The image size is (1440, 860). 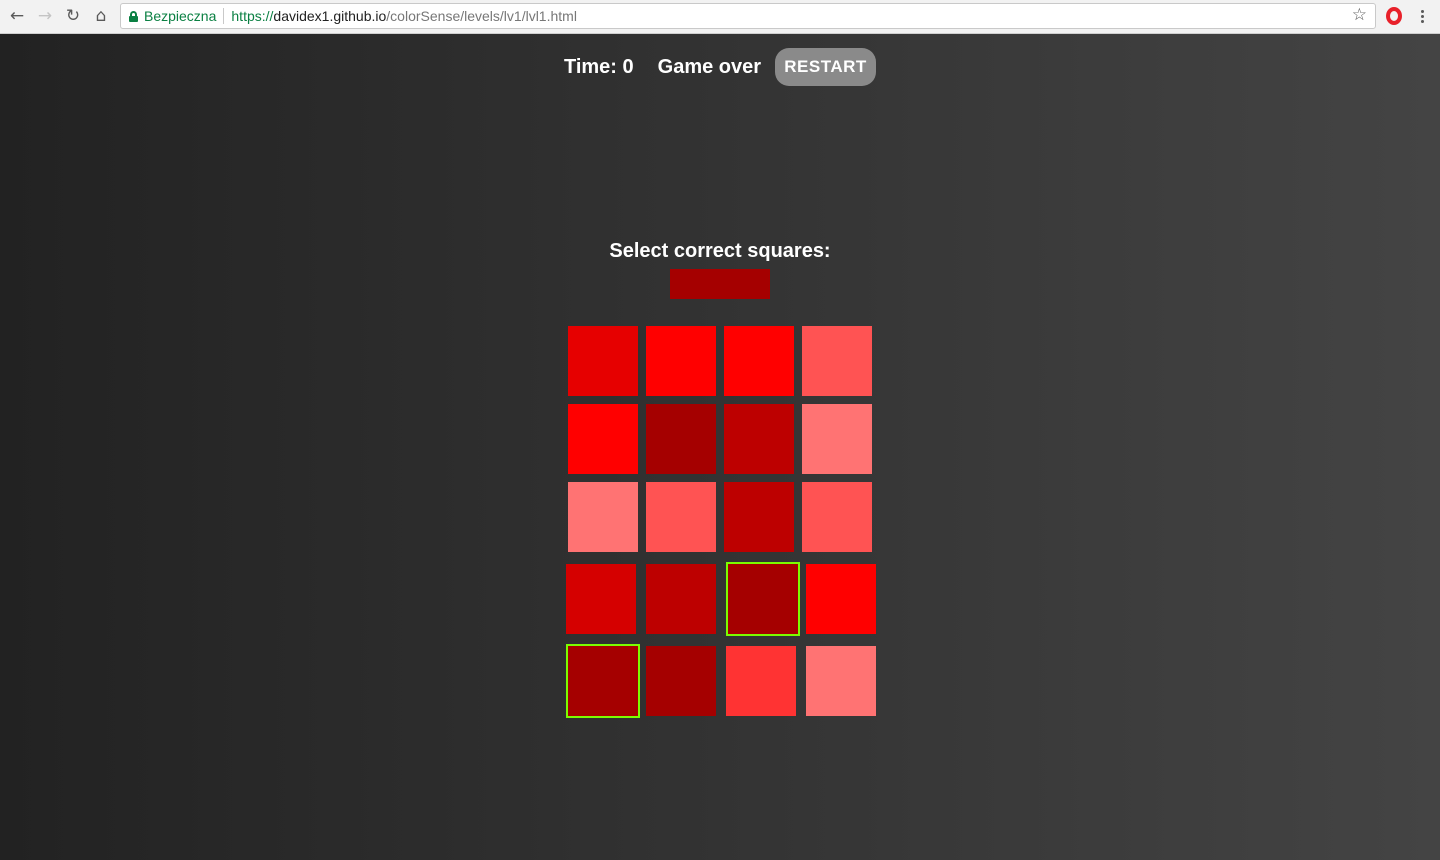 I want to click on lock-icon, so click(x=133, y=16).